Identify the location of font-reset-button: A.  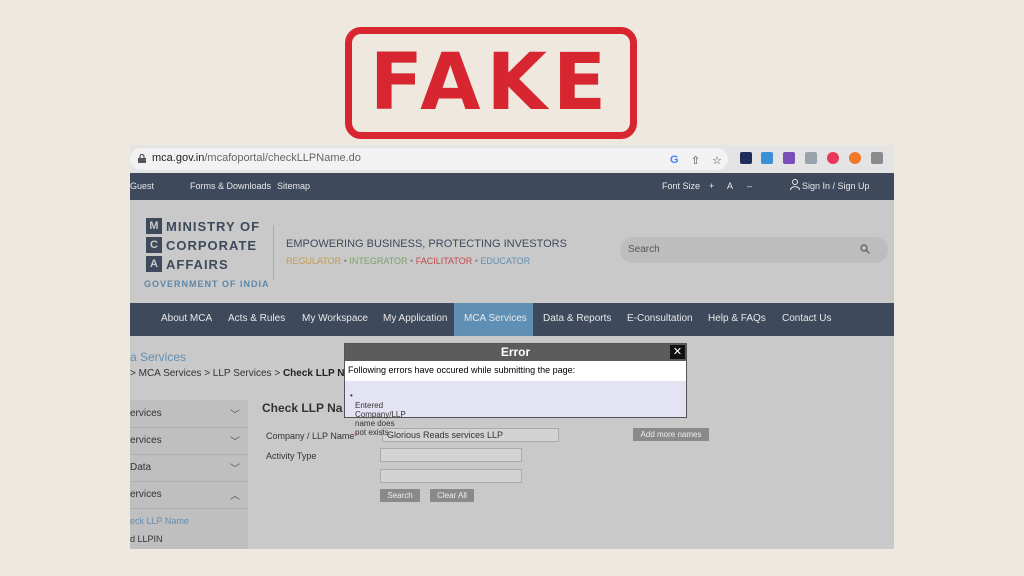
(730, 186).